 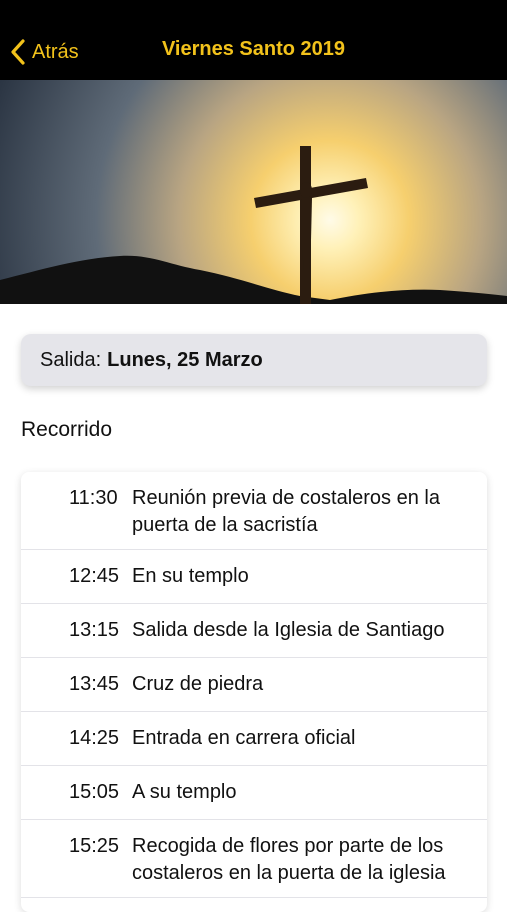 What do you see at coordinates (67, 429) in the screenshot?
I see `recorrido-title: Recorrido` at bounding box center [67, 429].